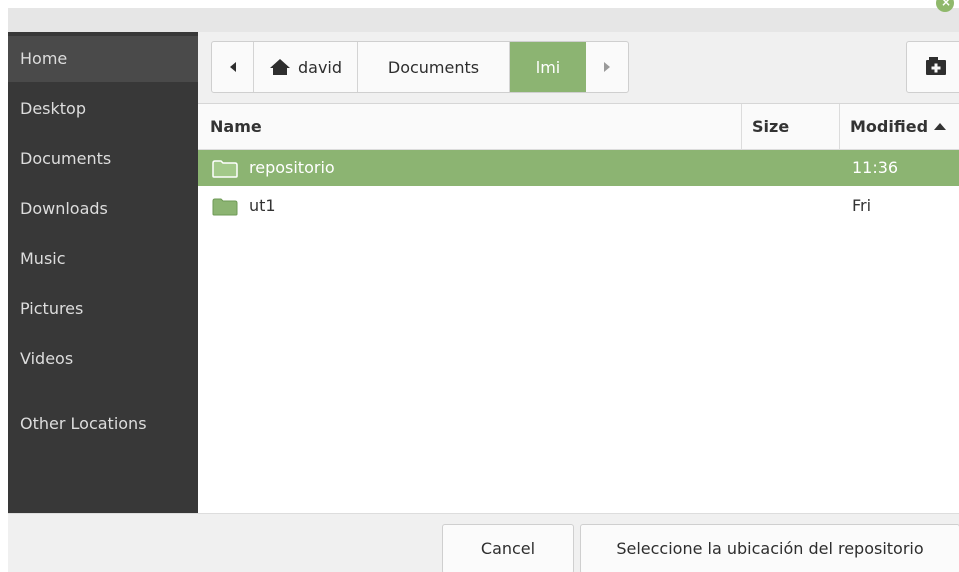  Describe the element at coordinates (236, 126) in the screenshot. I see `column-name-label: Name` at that location.